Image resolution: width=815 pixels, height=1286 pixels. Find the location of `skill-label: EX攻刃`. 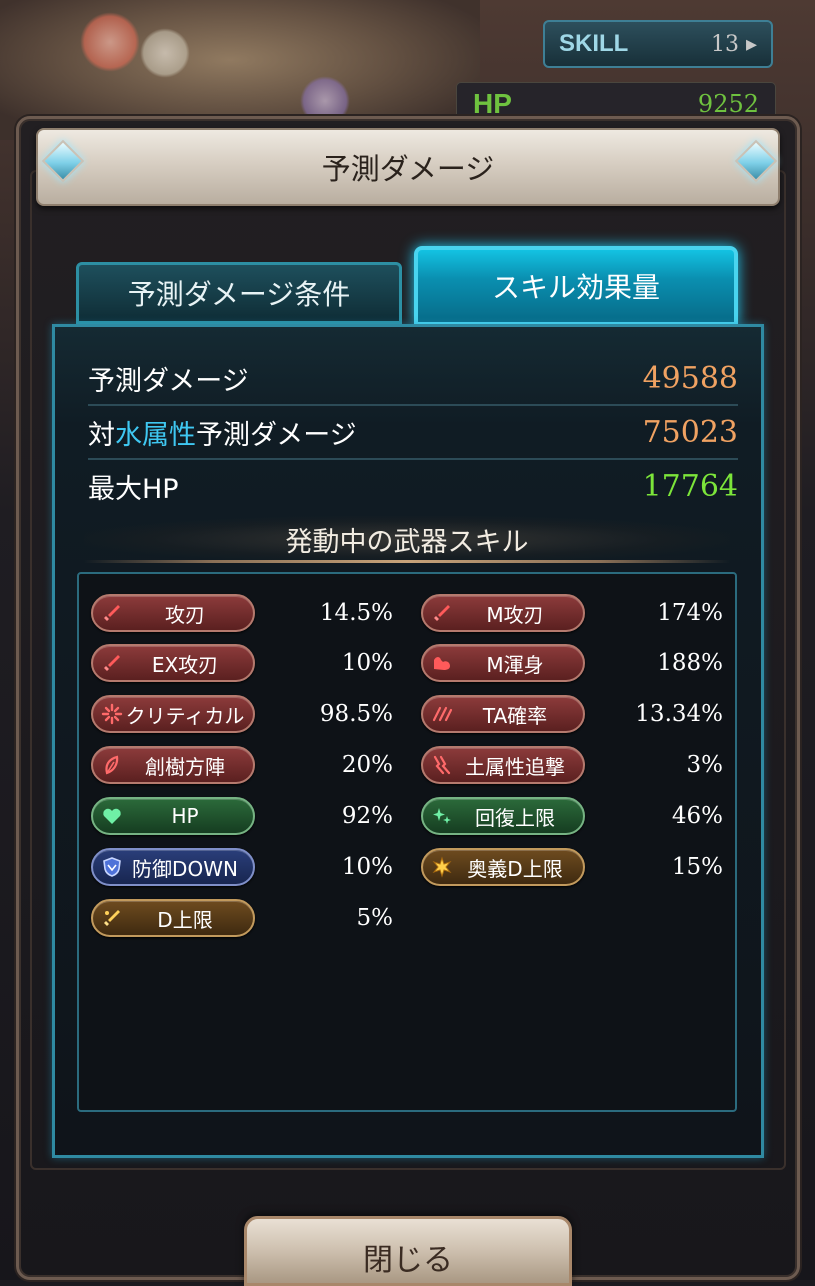

skill-label: EX攻刃 is located at coordinates (185, 664).